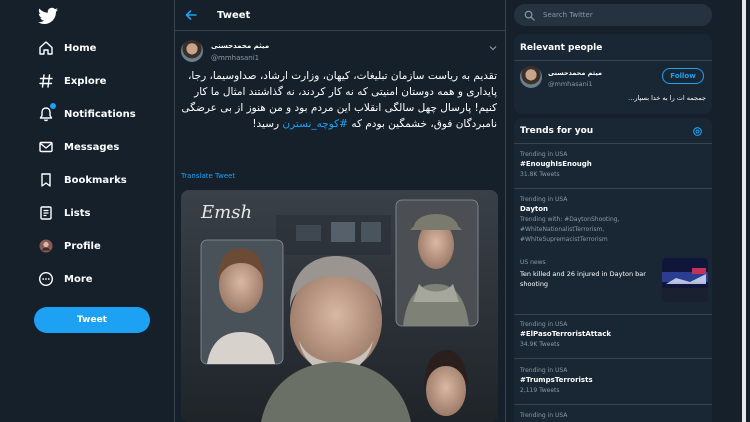 The image size is (750, 422). I want to click on nav-more-label: More, so click(78, 279).